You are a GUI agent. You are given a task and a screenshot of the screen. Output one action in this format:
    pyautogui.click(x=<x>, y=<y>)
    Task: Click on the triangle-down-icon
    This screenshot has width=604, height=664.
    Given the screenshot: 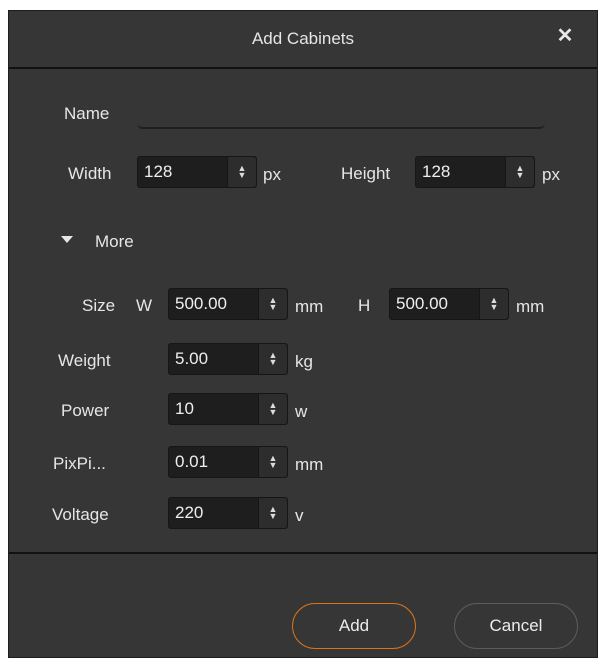 What is the action you would take?
    pyautogui.click(x=67, y=239)
    